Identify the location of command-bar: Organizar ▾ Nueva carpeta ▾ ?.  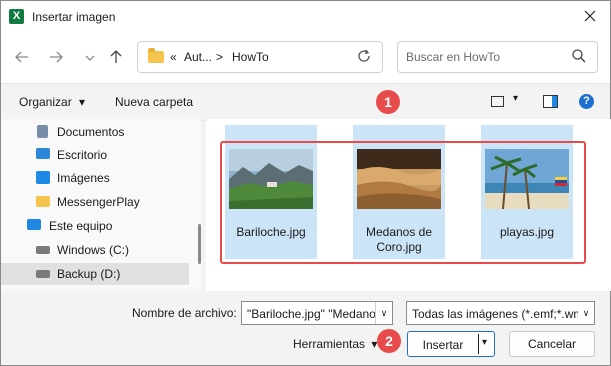
(305, 102).